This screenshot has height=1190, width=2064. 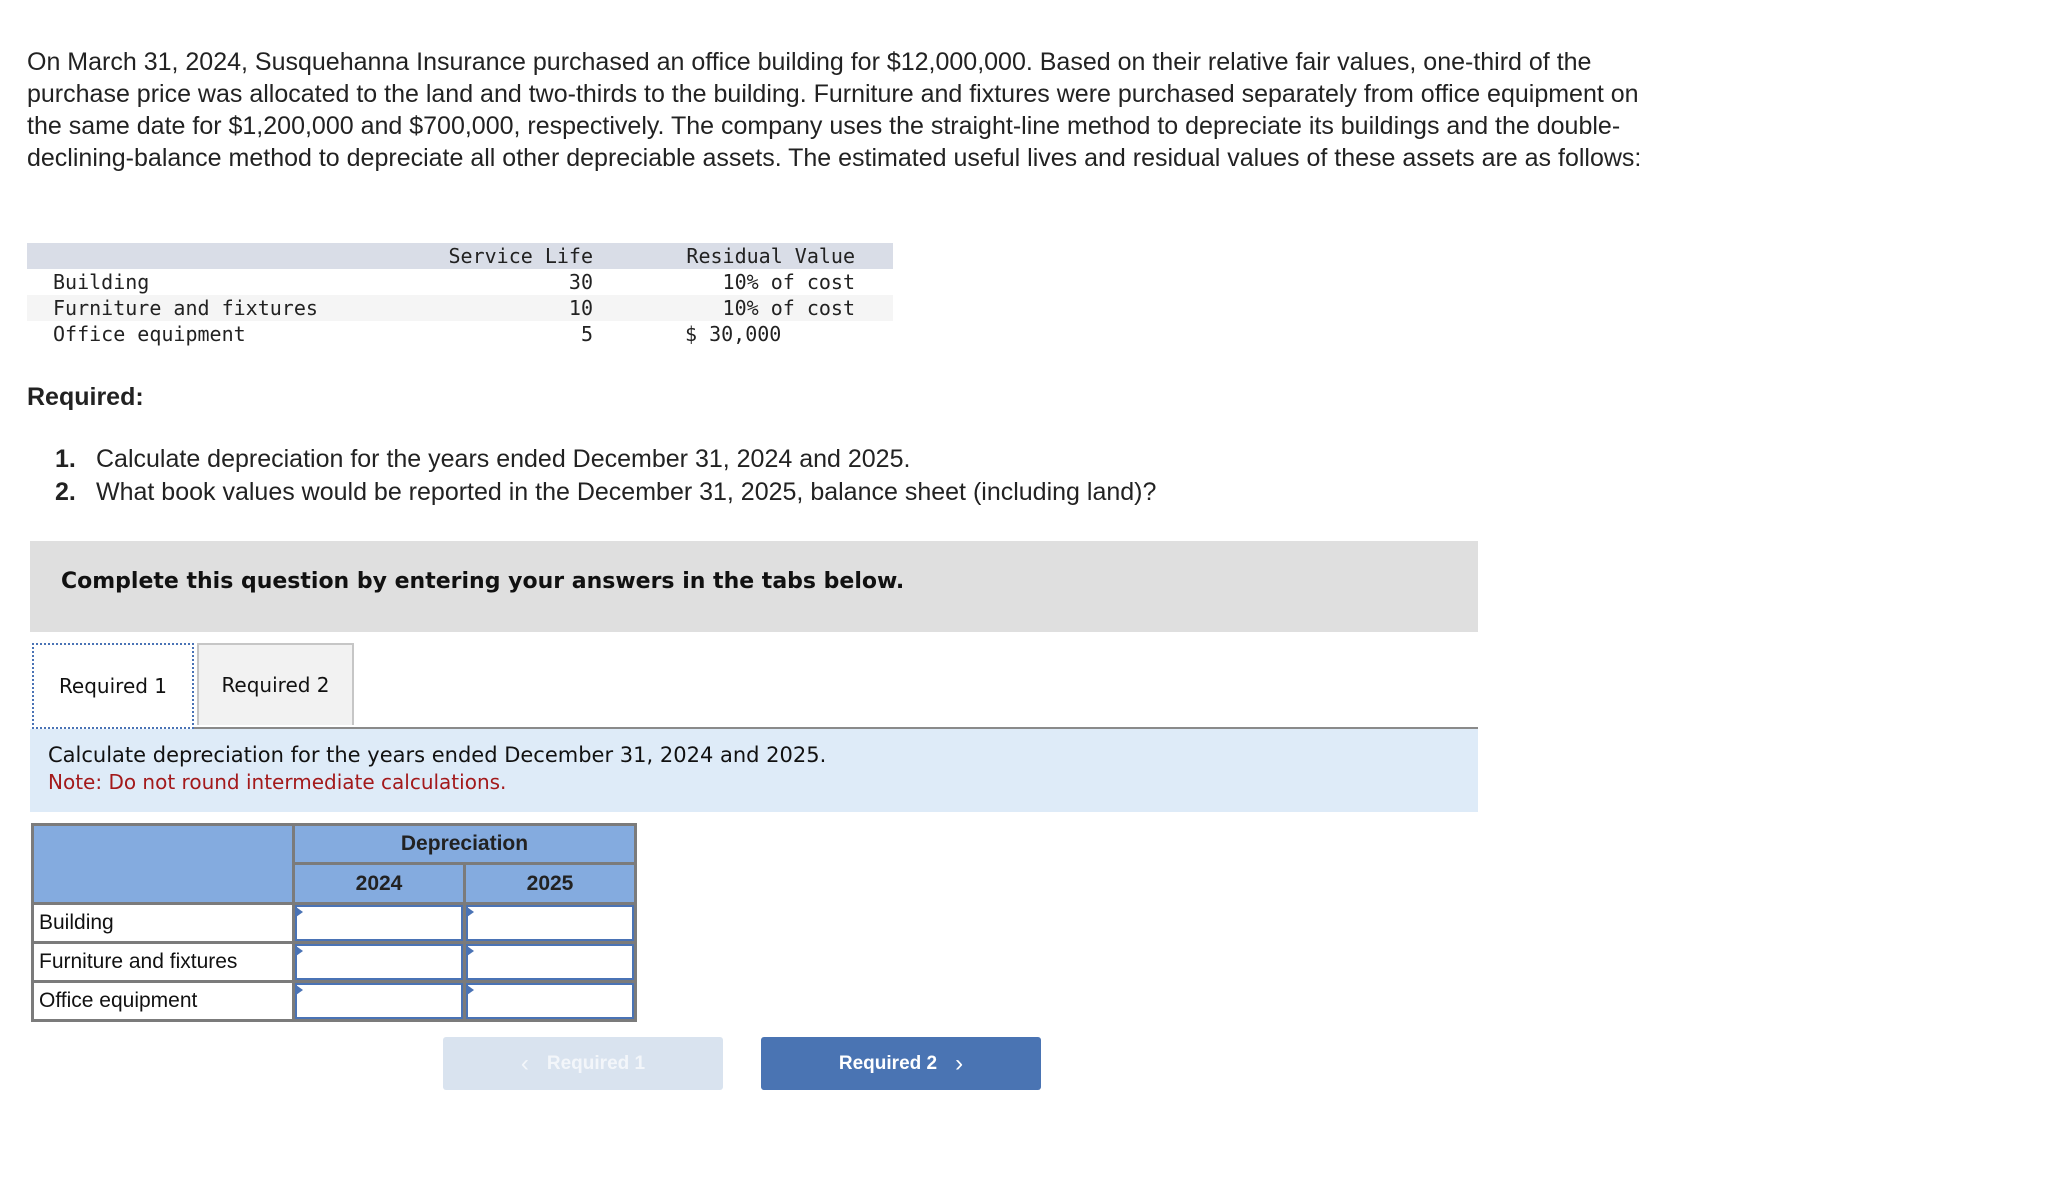 I want to click on asset-row: Office equipment 5 $ 30,000, so click(x=460, y=334).